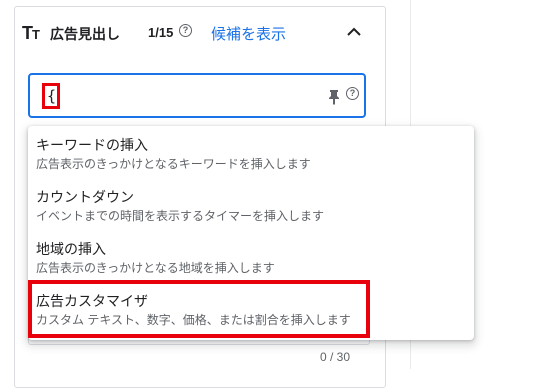  I want to click on menu-item-description: 広告表示のきっかけとなるキーワードを挿入します, so click(173, 164).